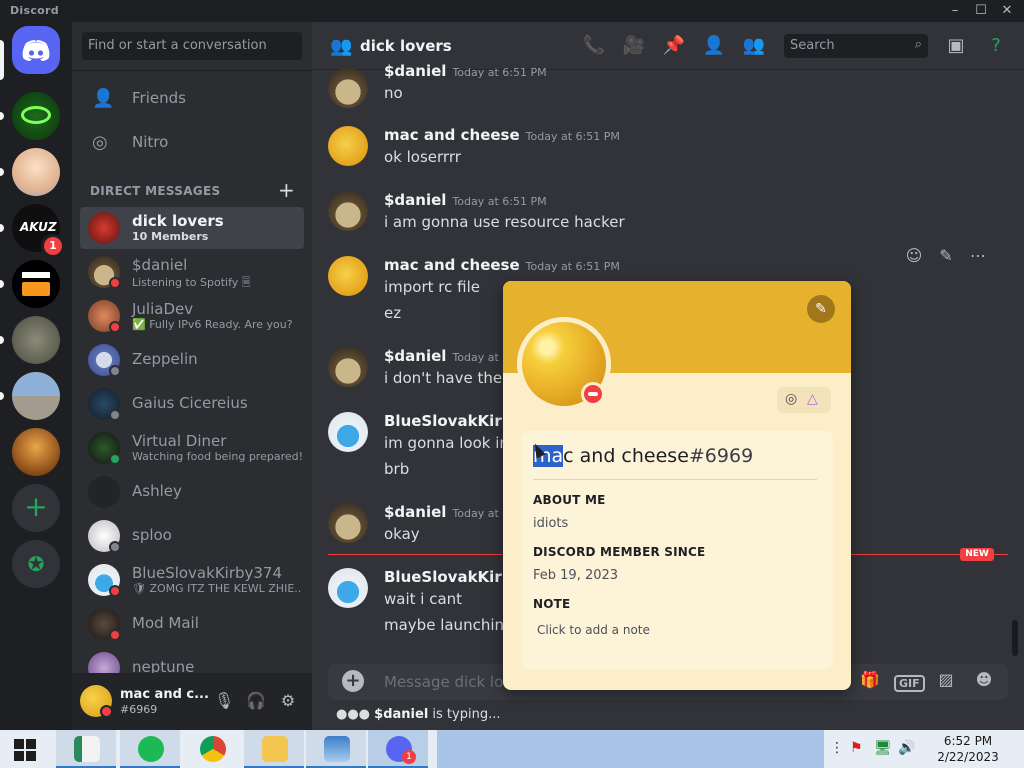  Describe the element at coordinates (192, 228) in the screenshot. I see `dm-item-dick-lovers: dick lovers 10 Members` at that location.